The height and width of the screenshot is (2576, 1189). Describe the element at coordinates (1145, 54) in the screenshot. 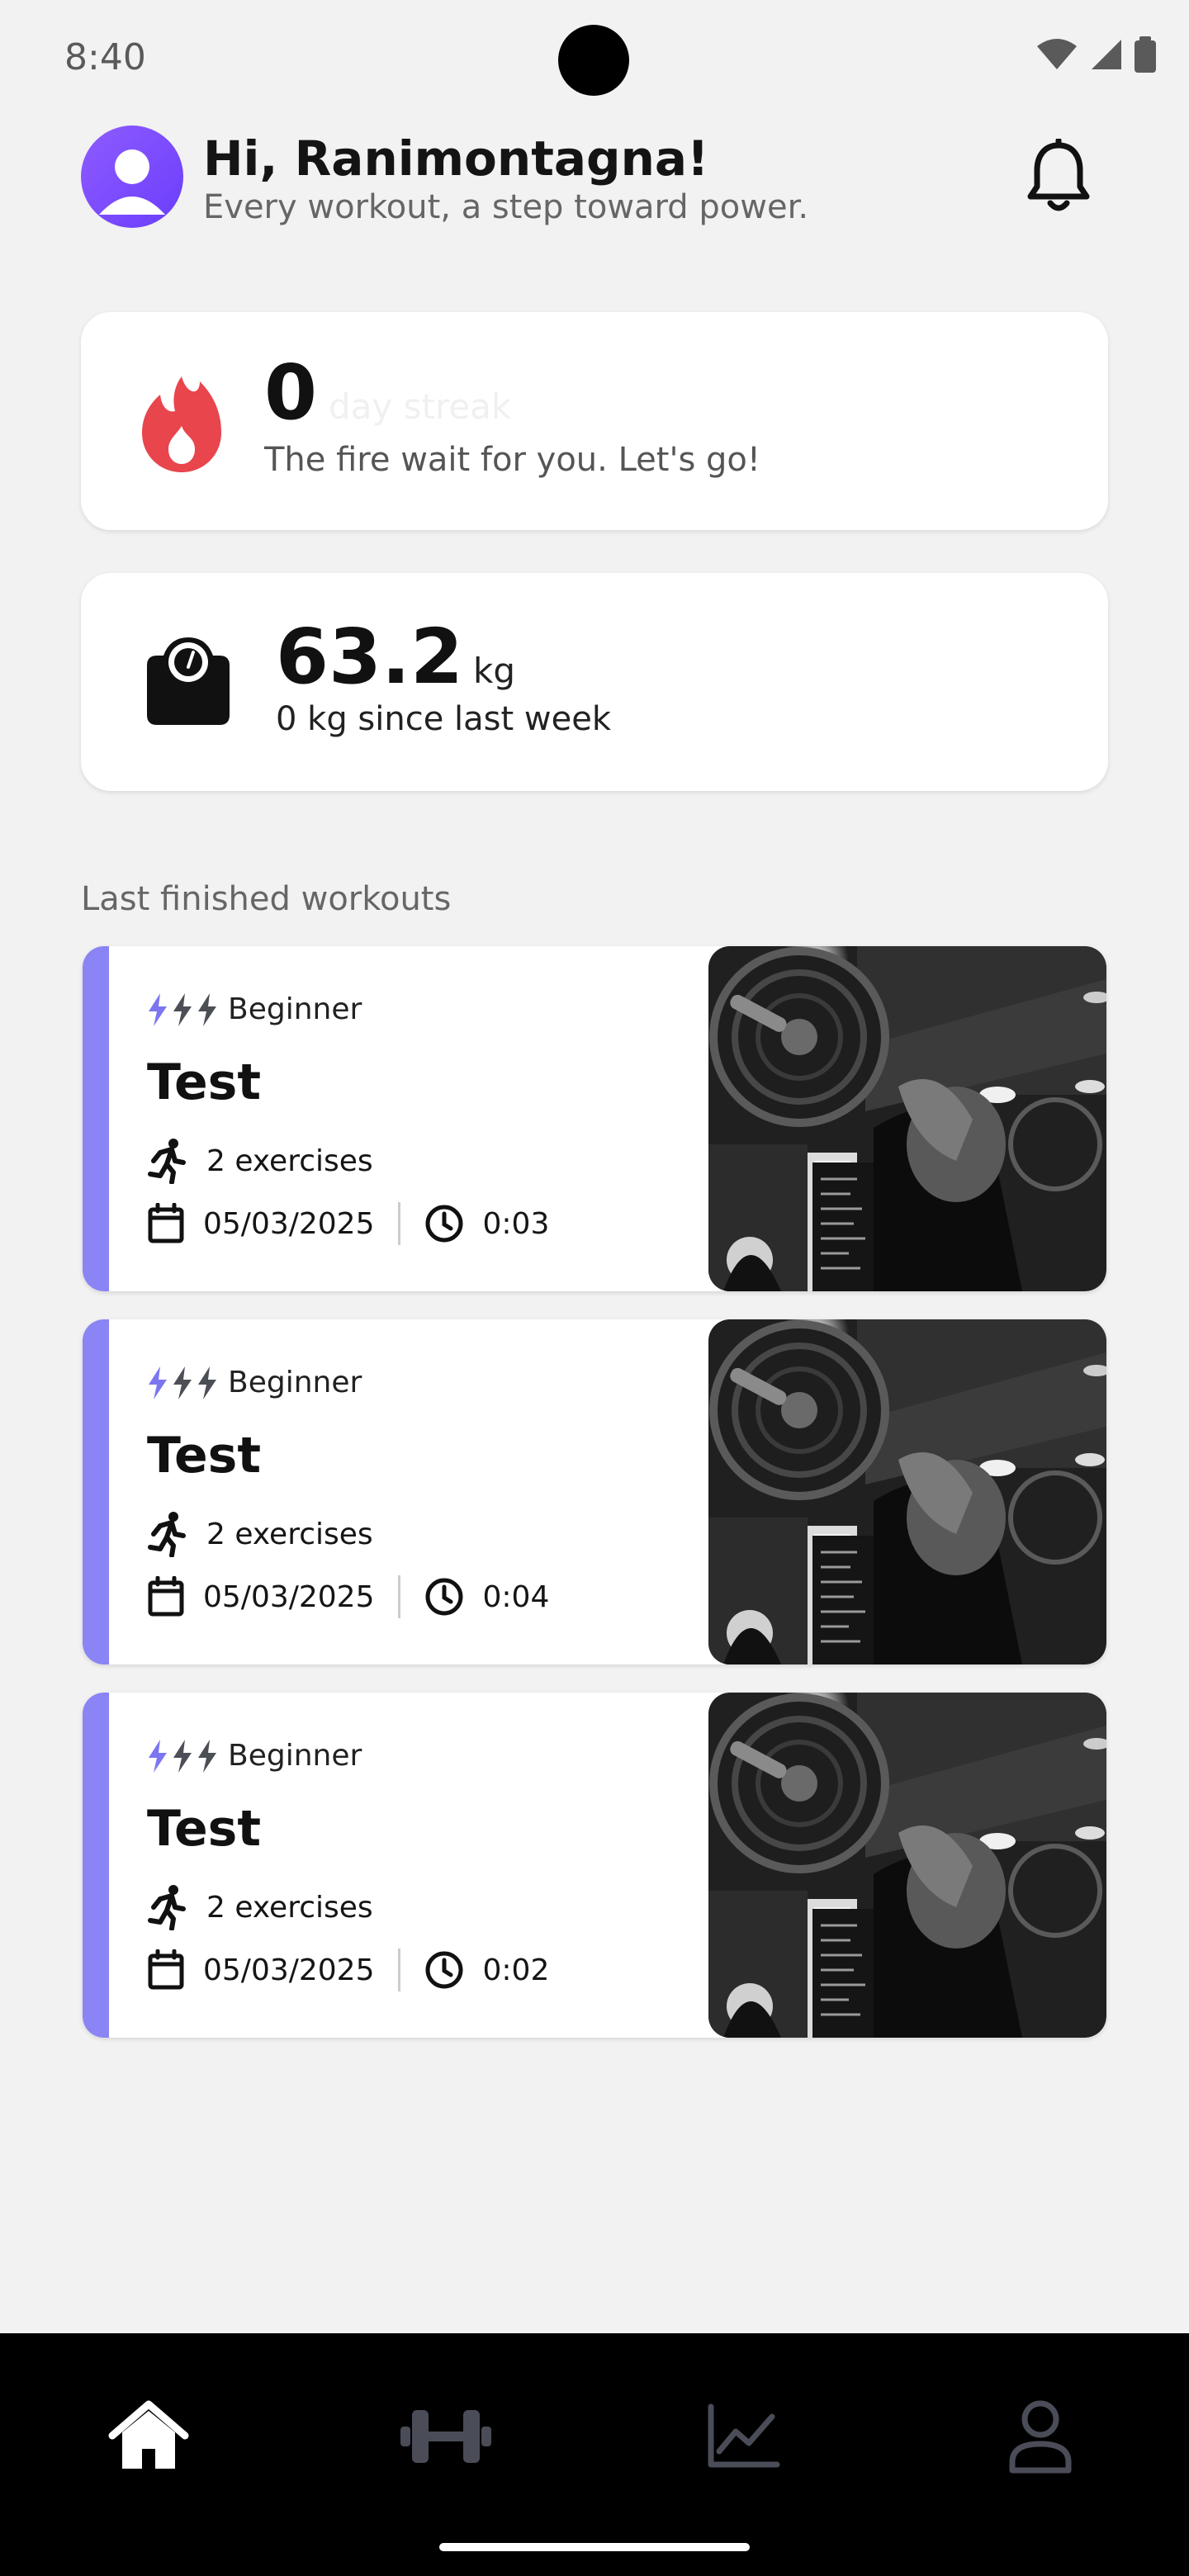

I see `battery-icon` at that location.